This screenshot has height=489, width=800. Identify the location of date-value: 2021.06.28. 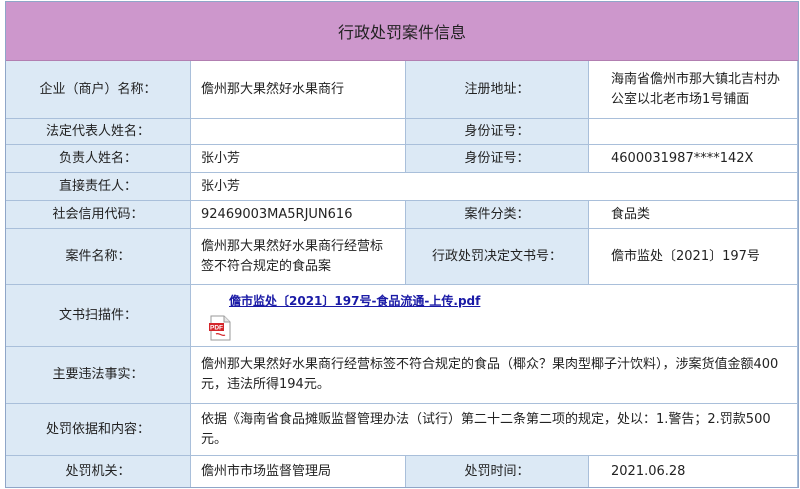
(693, 471).